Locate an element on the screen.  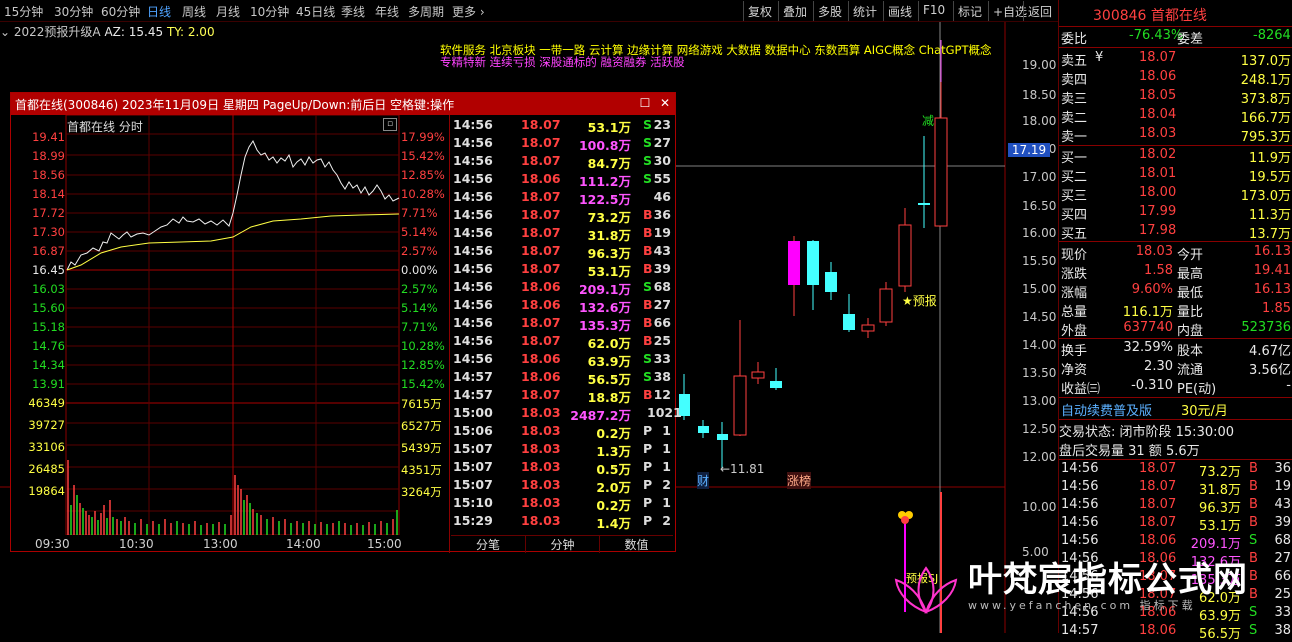
vol-label: 33106 is located at coordinates (46, 447).